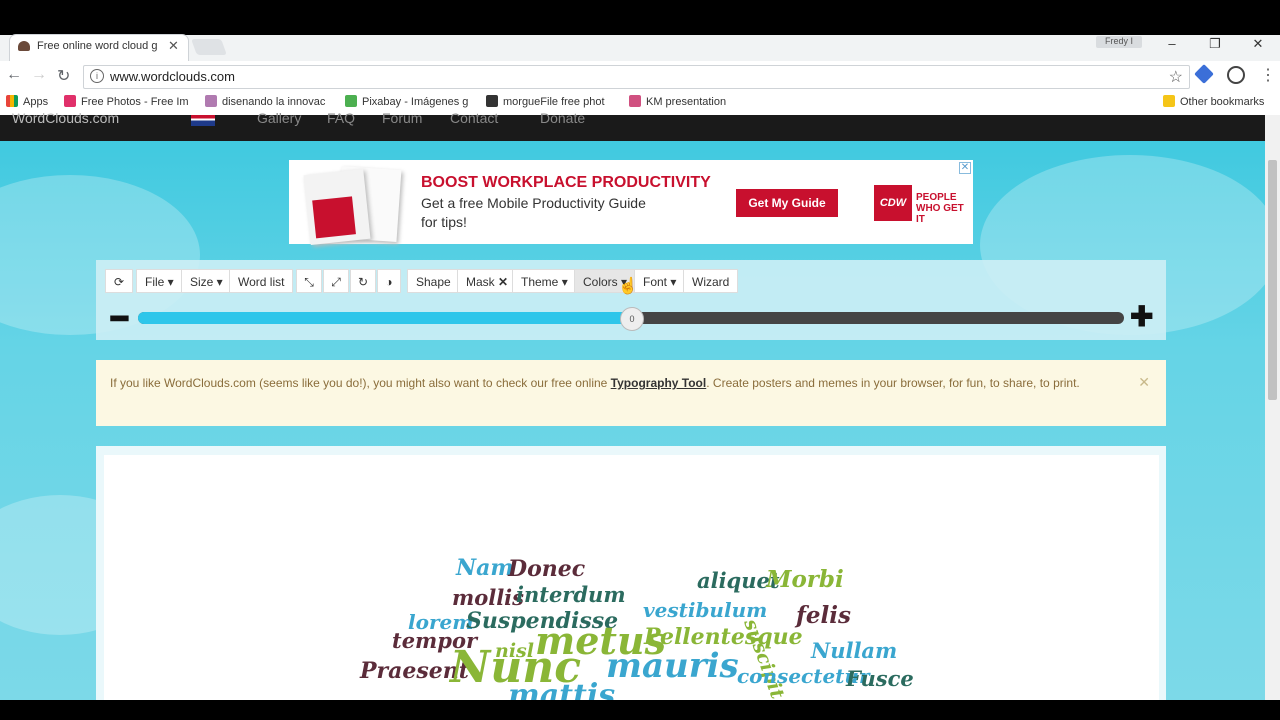 This screenshot has height=720, width=1280. I want to click on bookmark-pixabay: Pixabay - Imágenes g, so click(406, 101).